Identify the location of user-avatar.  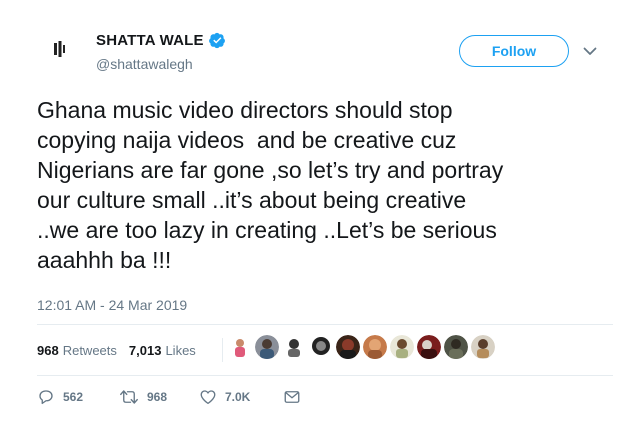
(60, 49).